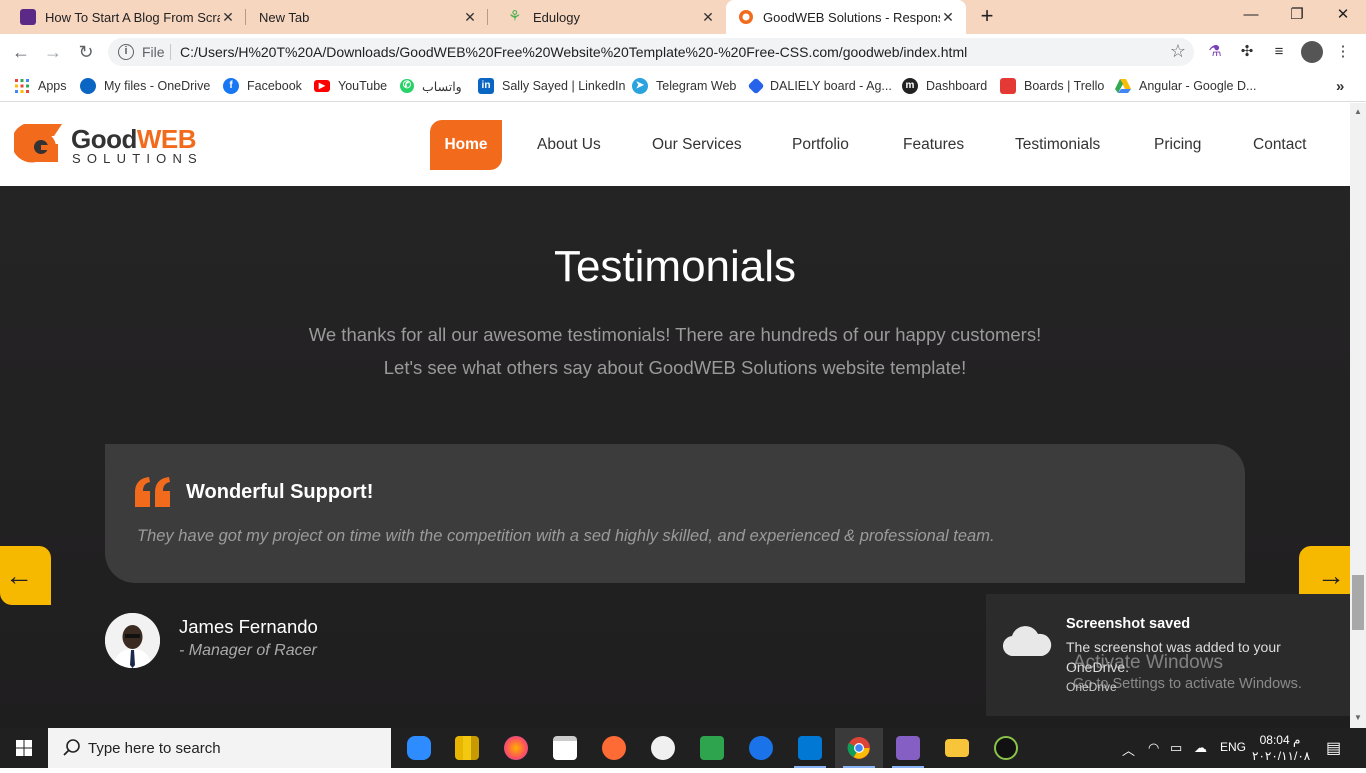 Image resolution: width=1366 pixels, height=773 pixels. I want to click on microsoft-store-icon, so click(565, 748).